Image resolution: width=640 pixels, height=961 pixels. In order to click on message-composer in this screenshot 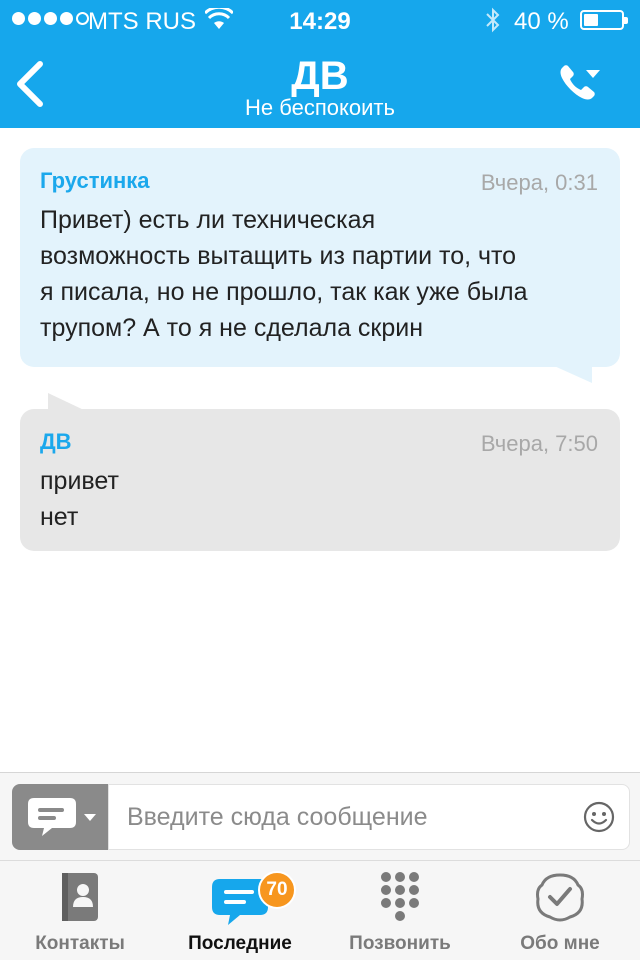, I will do `click(320, 816)`.